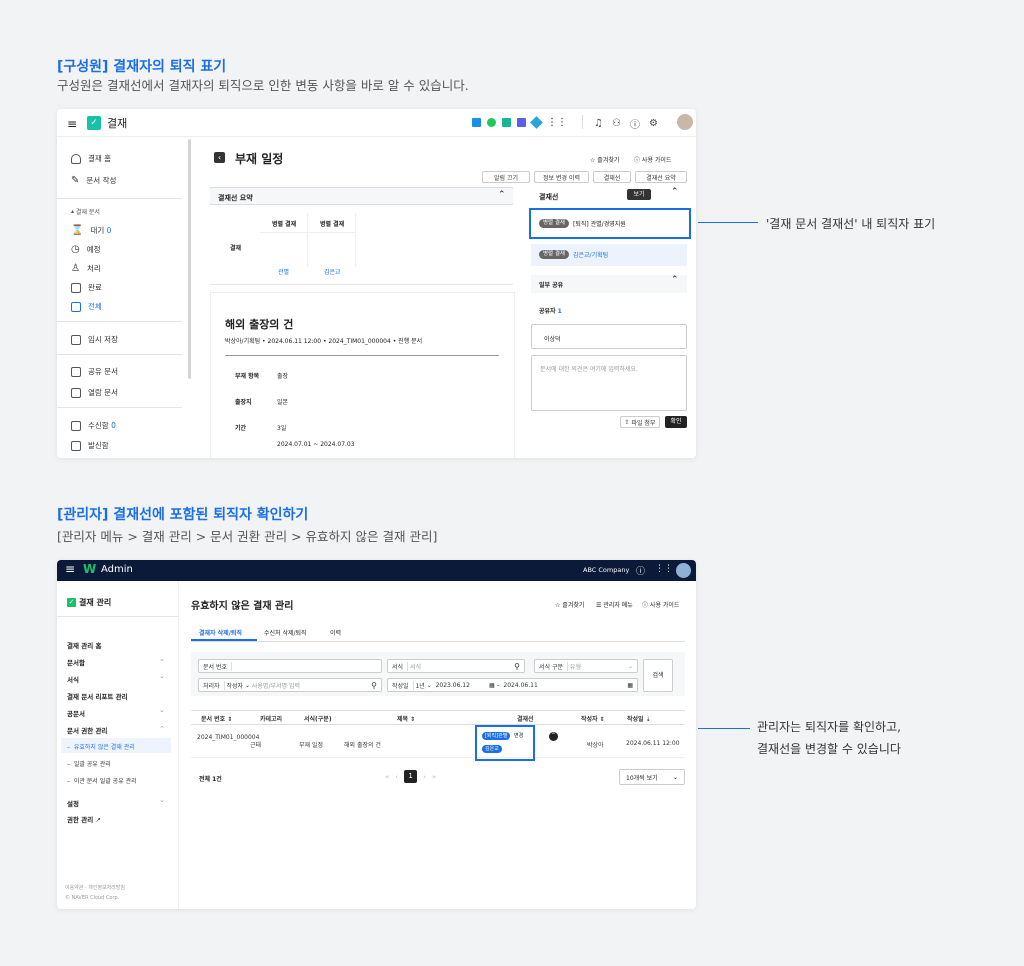 This screenshot has height=966, width=1024. I want to click on company-name: ABC Company, so click(606, 570).